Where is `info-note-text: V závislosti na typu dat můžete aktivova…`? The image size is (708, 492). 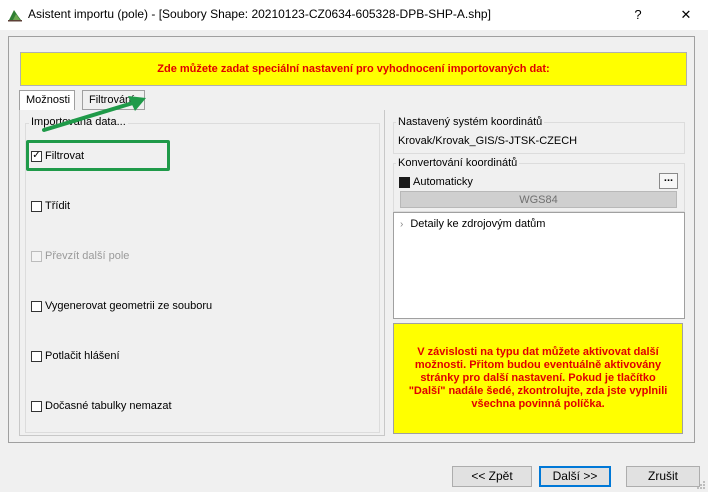
info-note-text: V závislosti na typu dat můžete aktivova… is located at coordinates (538, 378).